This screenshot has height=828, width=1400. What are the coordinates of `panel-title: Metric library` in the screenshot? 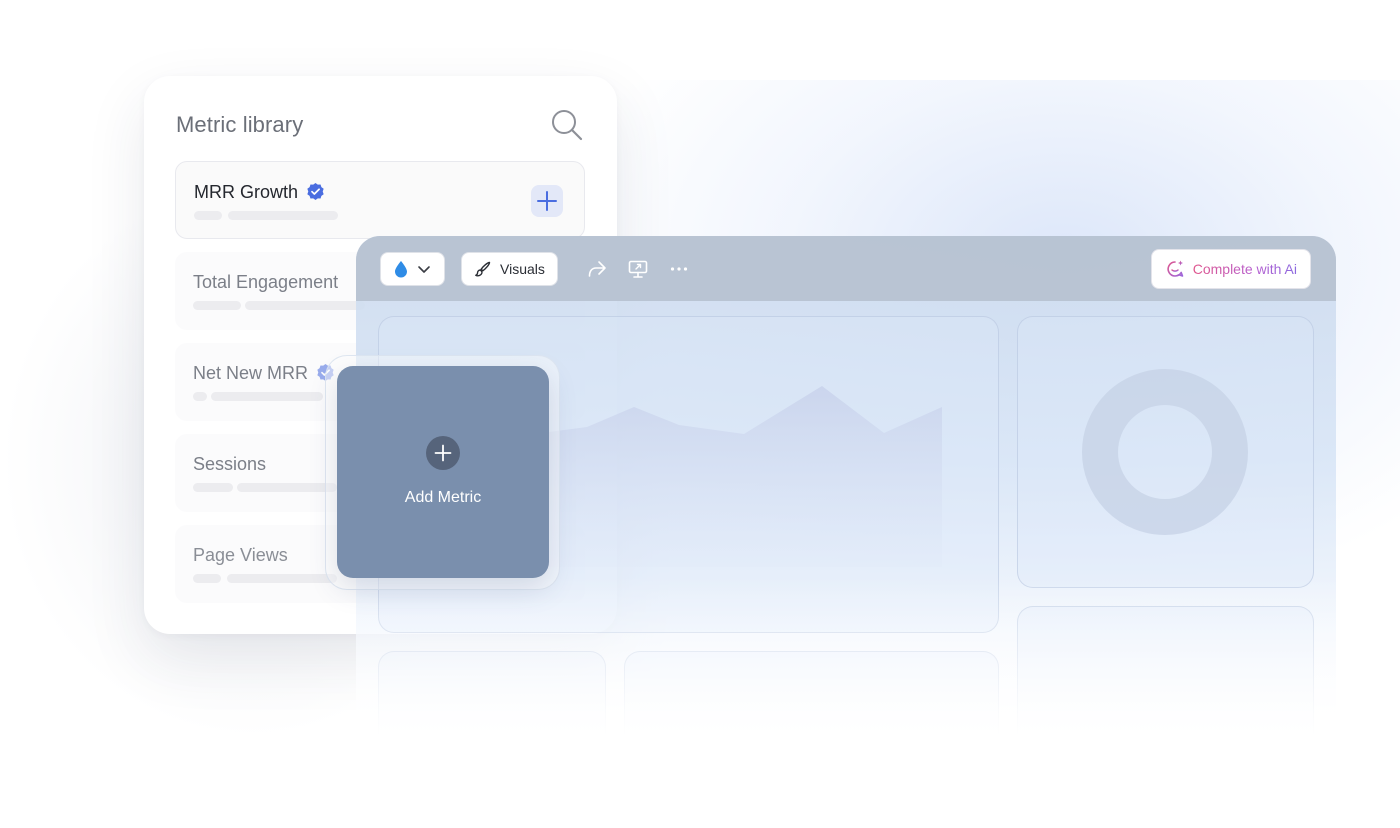 It's located at (240, 124).